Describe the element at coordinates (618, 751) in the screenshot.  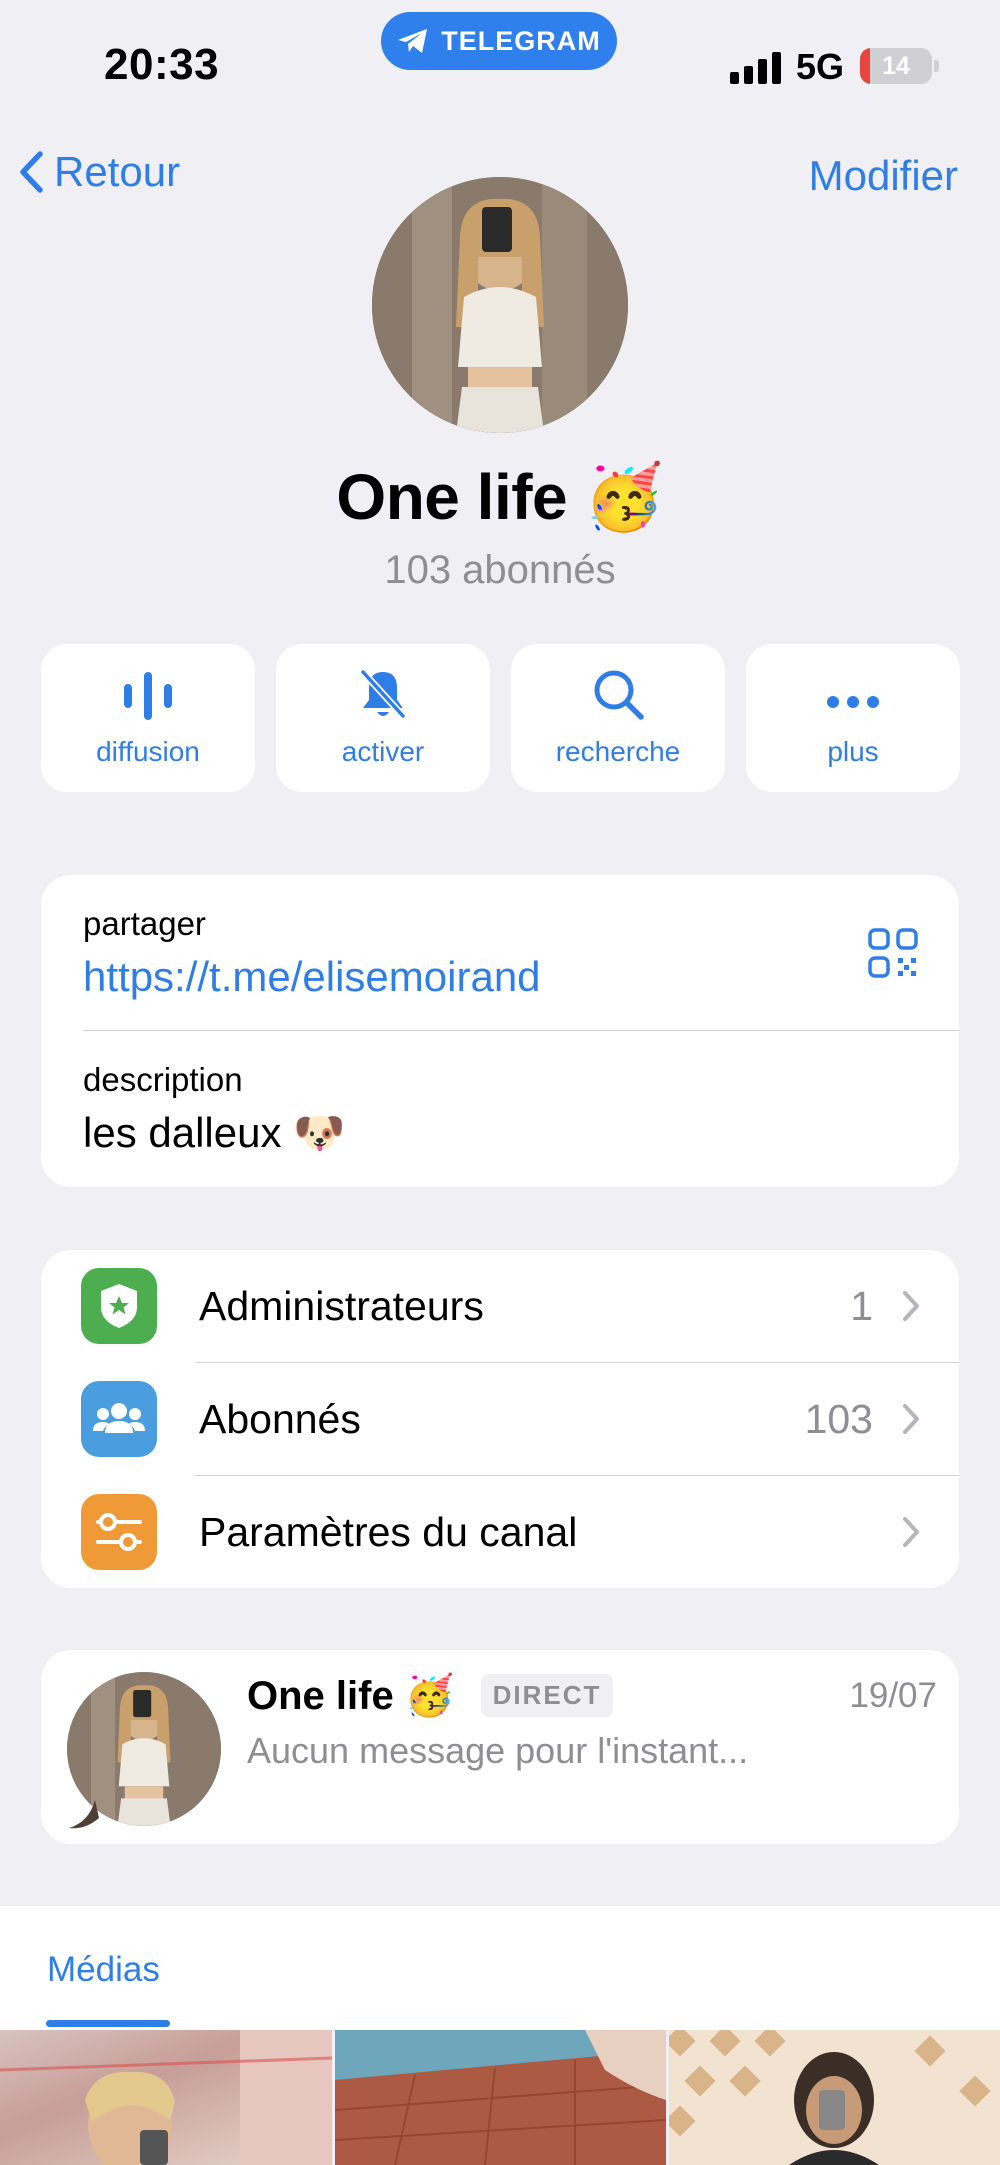
I see `search-label: recherche` at that location.